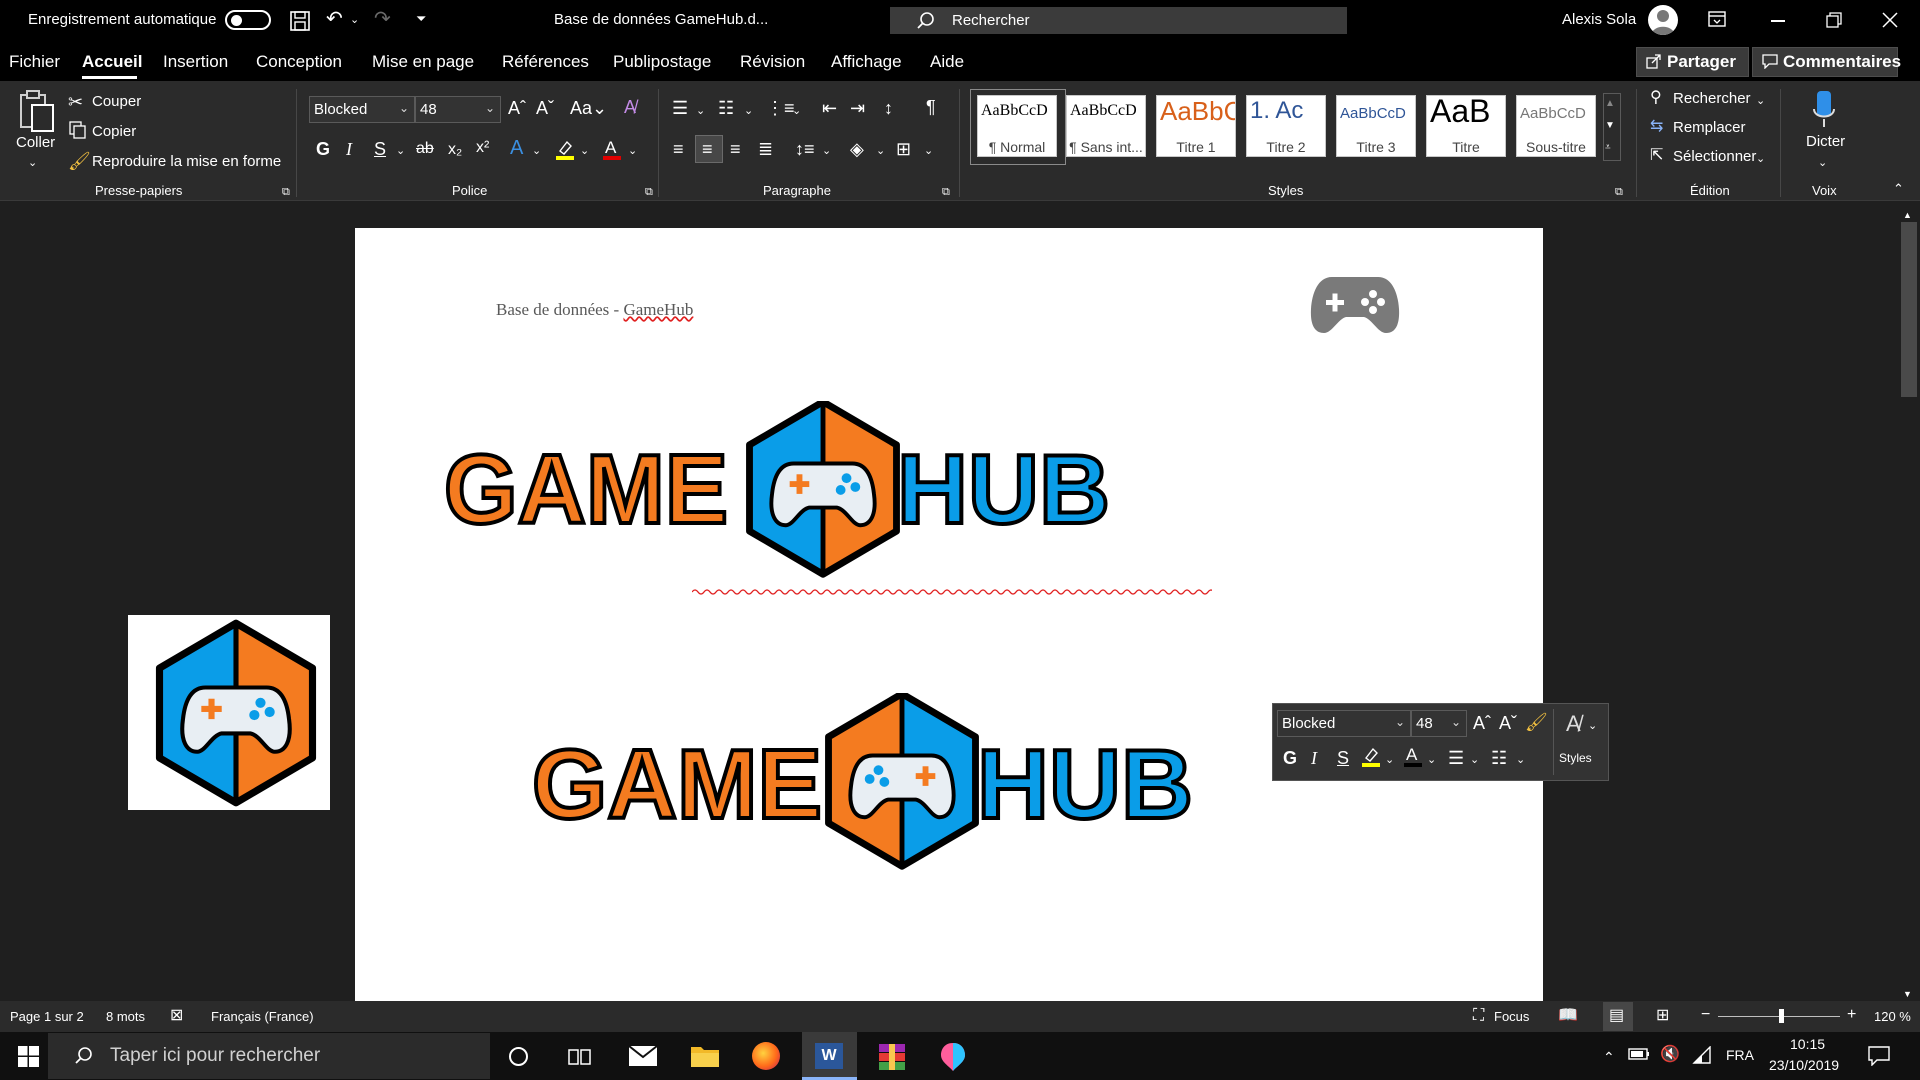 Image resolution: width=1920 pixels, height=1080 pixels. I want to click on mini-numbering-dropdown-icon: ⌄, so click(1520, 760).